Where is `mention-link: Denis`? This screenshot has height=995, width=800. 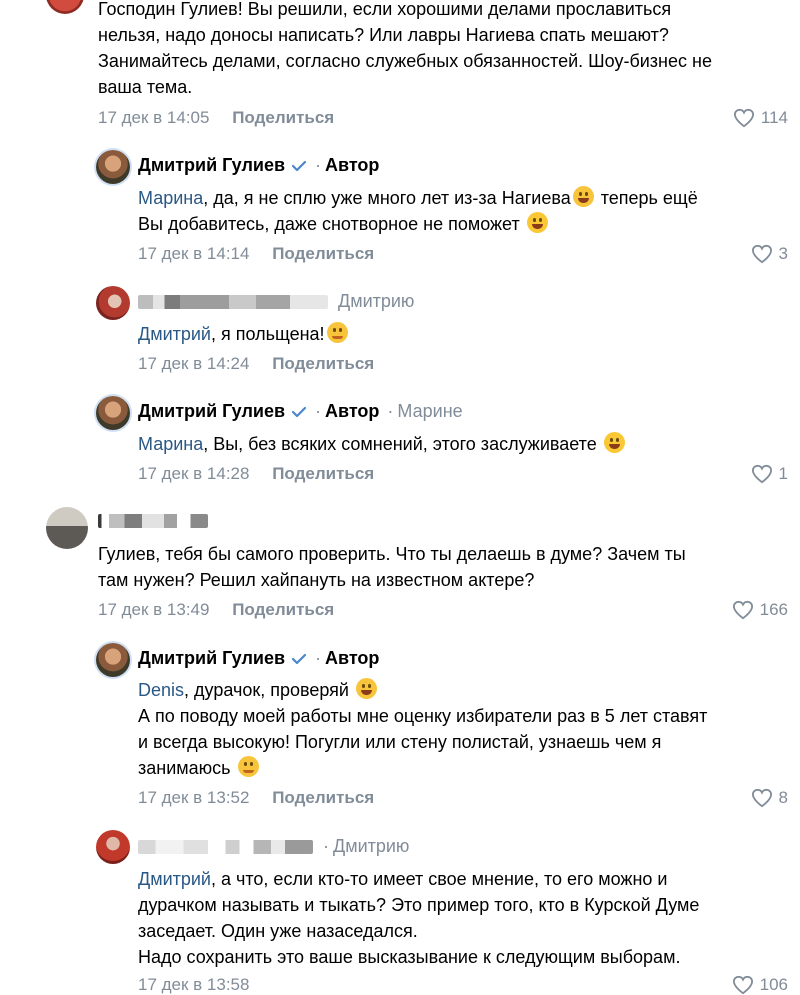
mention-link: Denis is located at coordinates (161, 690).